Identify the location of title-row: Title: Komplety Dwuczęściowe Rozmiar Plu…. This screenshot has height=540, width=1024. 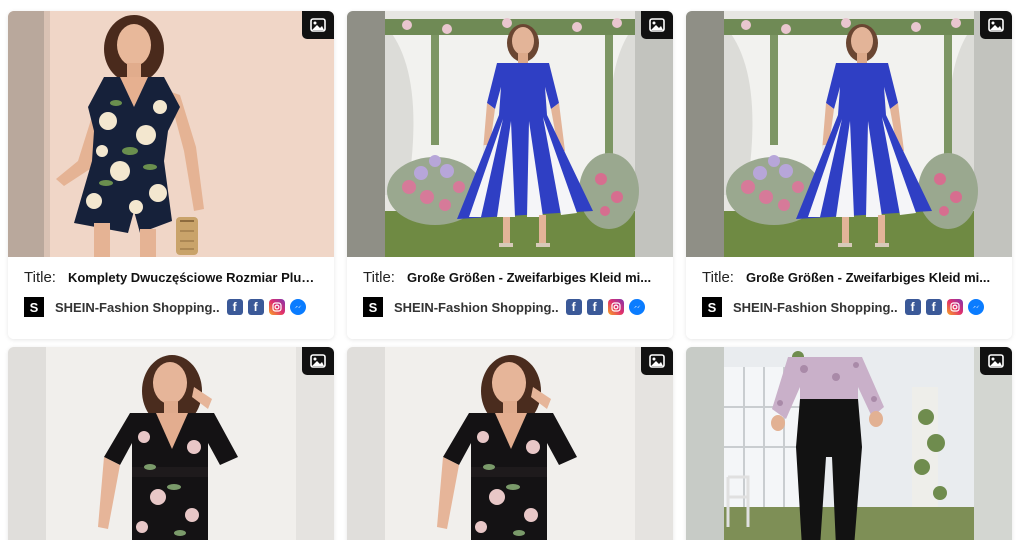
(171, 277).